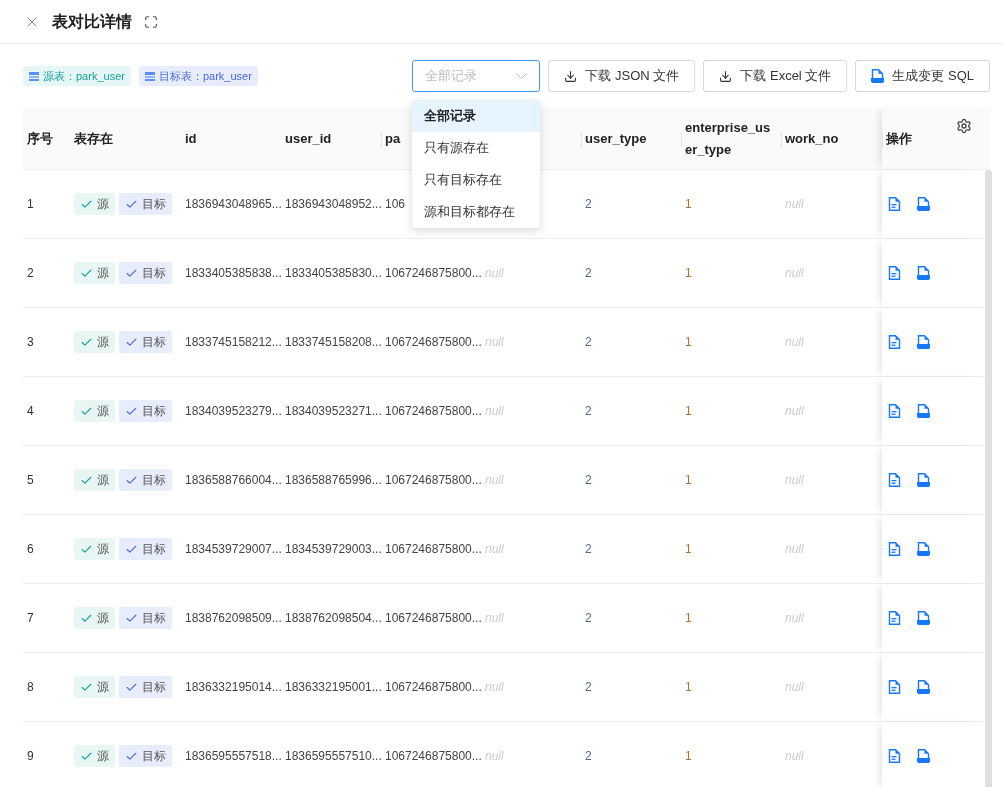 This screenshot has height=787, width=1004. Describe the element at coordinates (30, 273) in the screenshot. I see `row-number: 2` at that location.